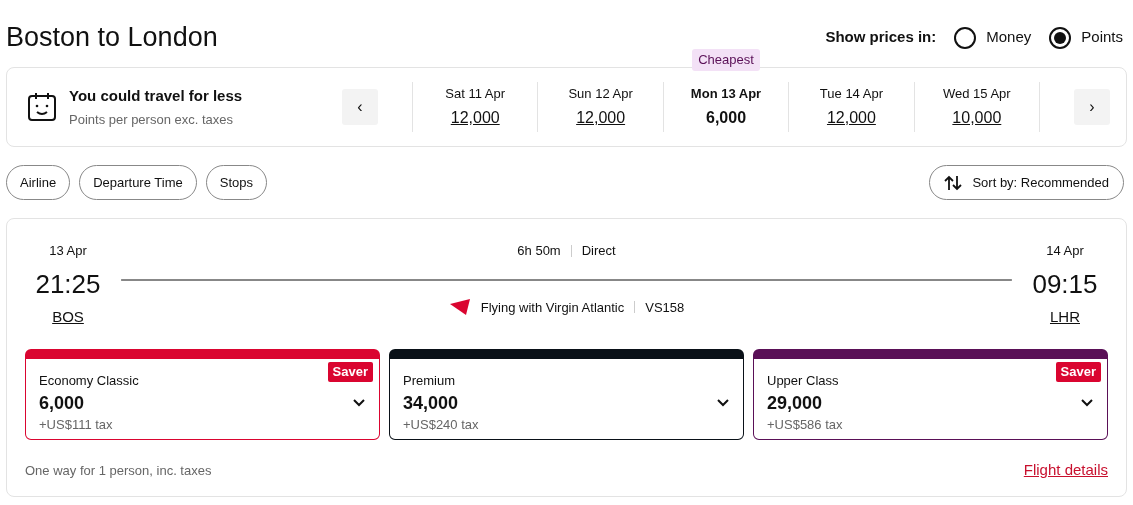 The width and height of the screenshot is (1133, 505). I want to click on page-title: Boston to London, so click(112, 37).